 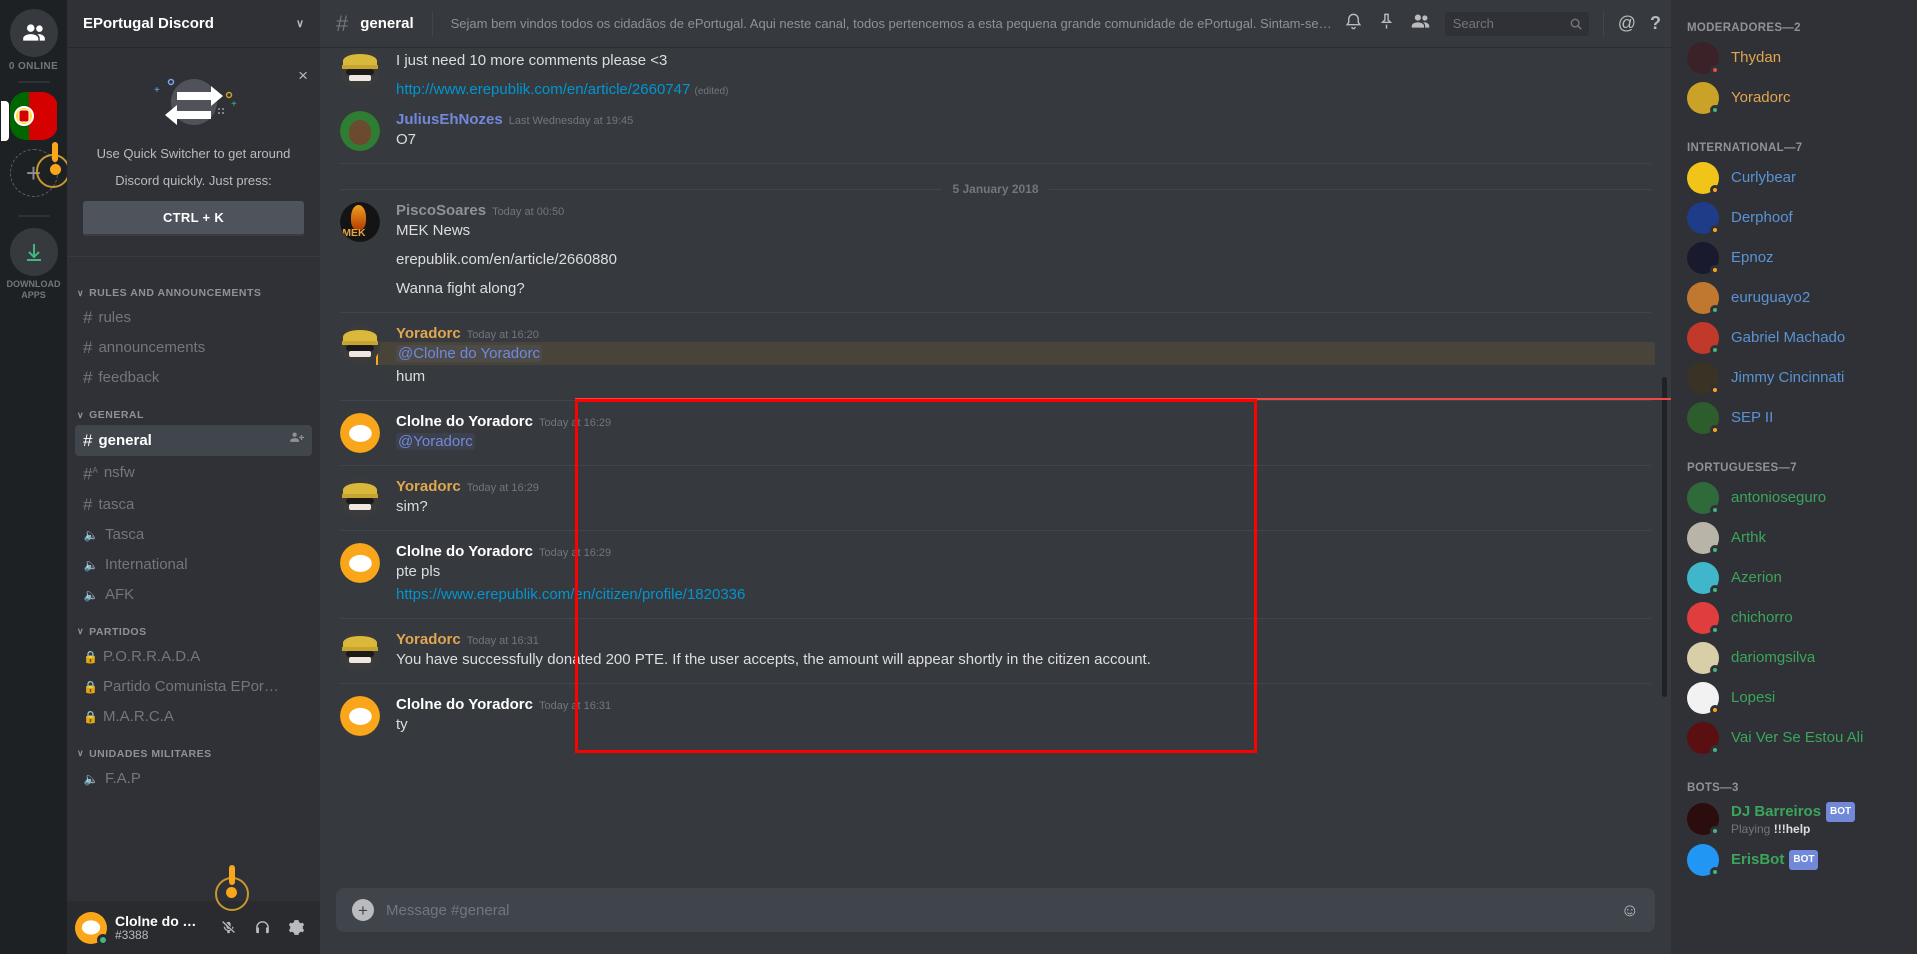 I want to click on bell-icon, so click(x=1353, y=24).